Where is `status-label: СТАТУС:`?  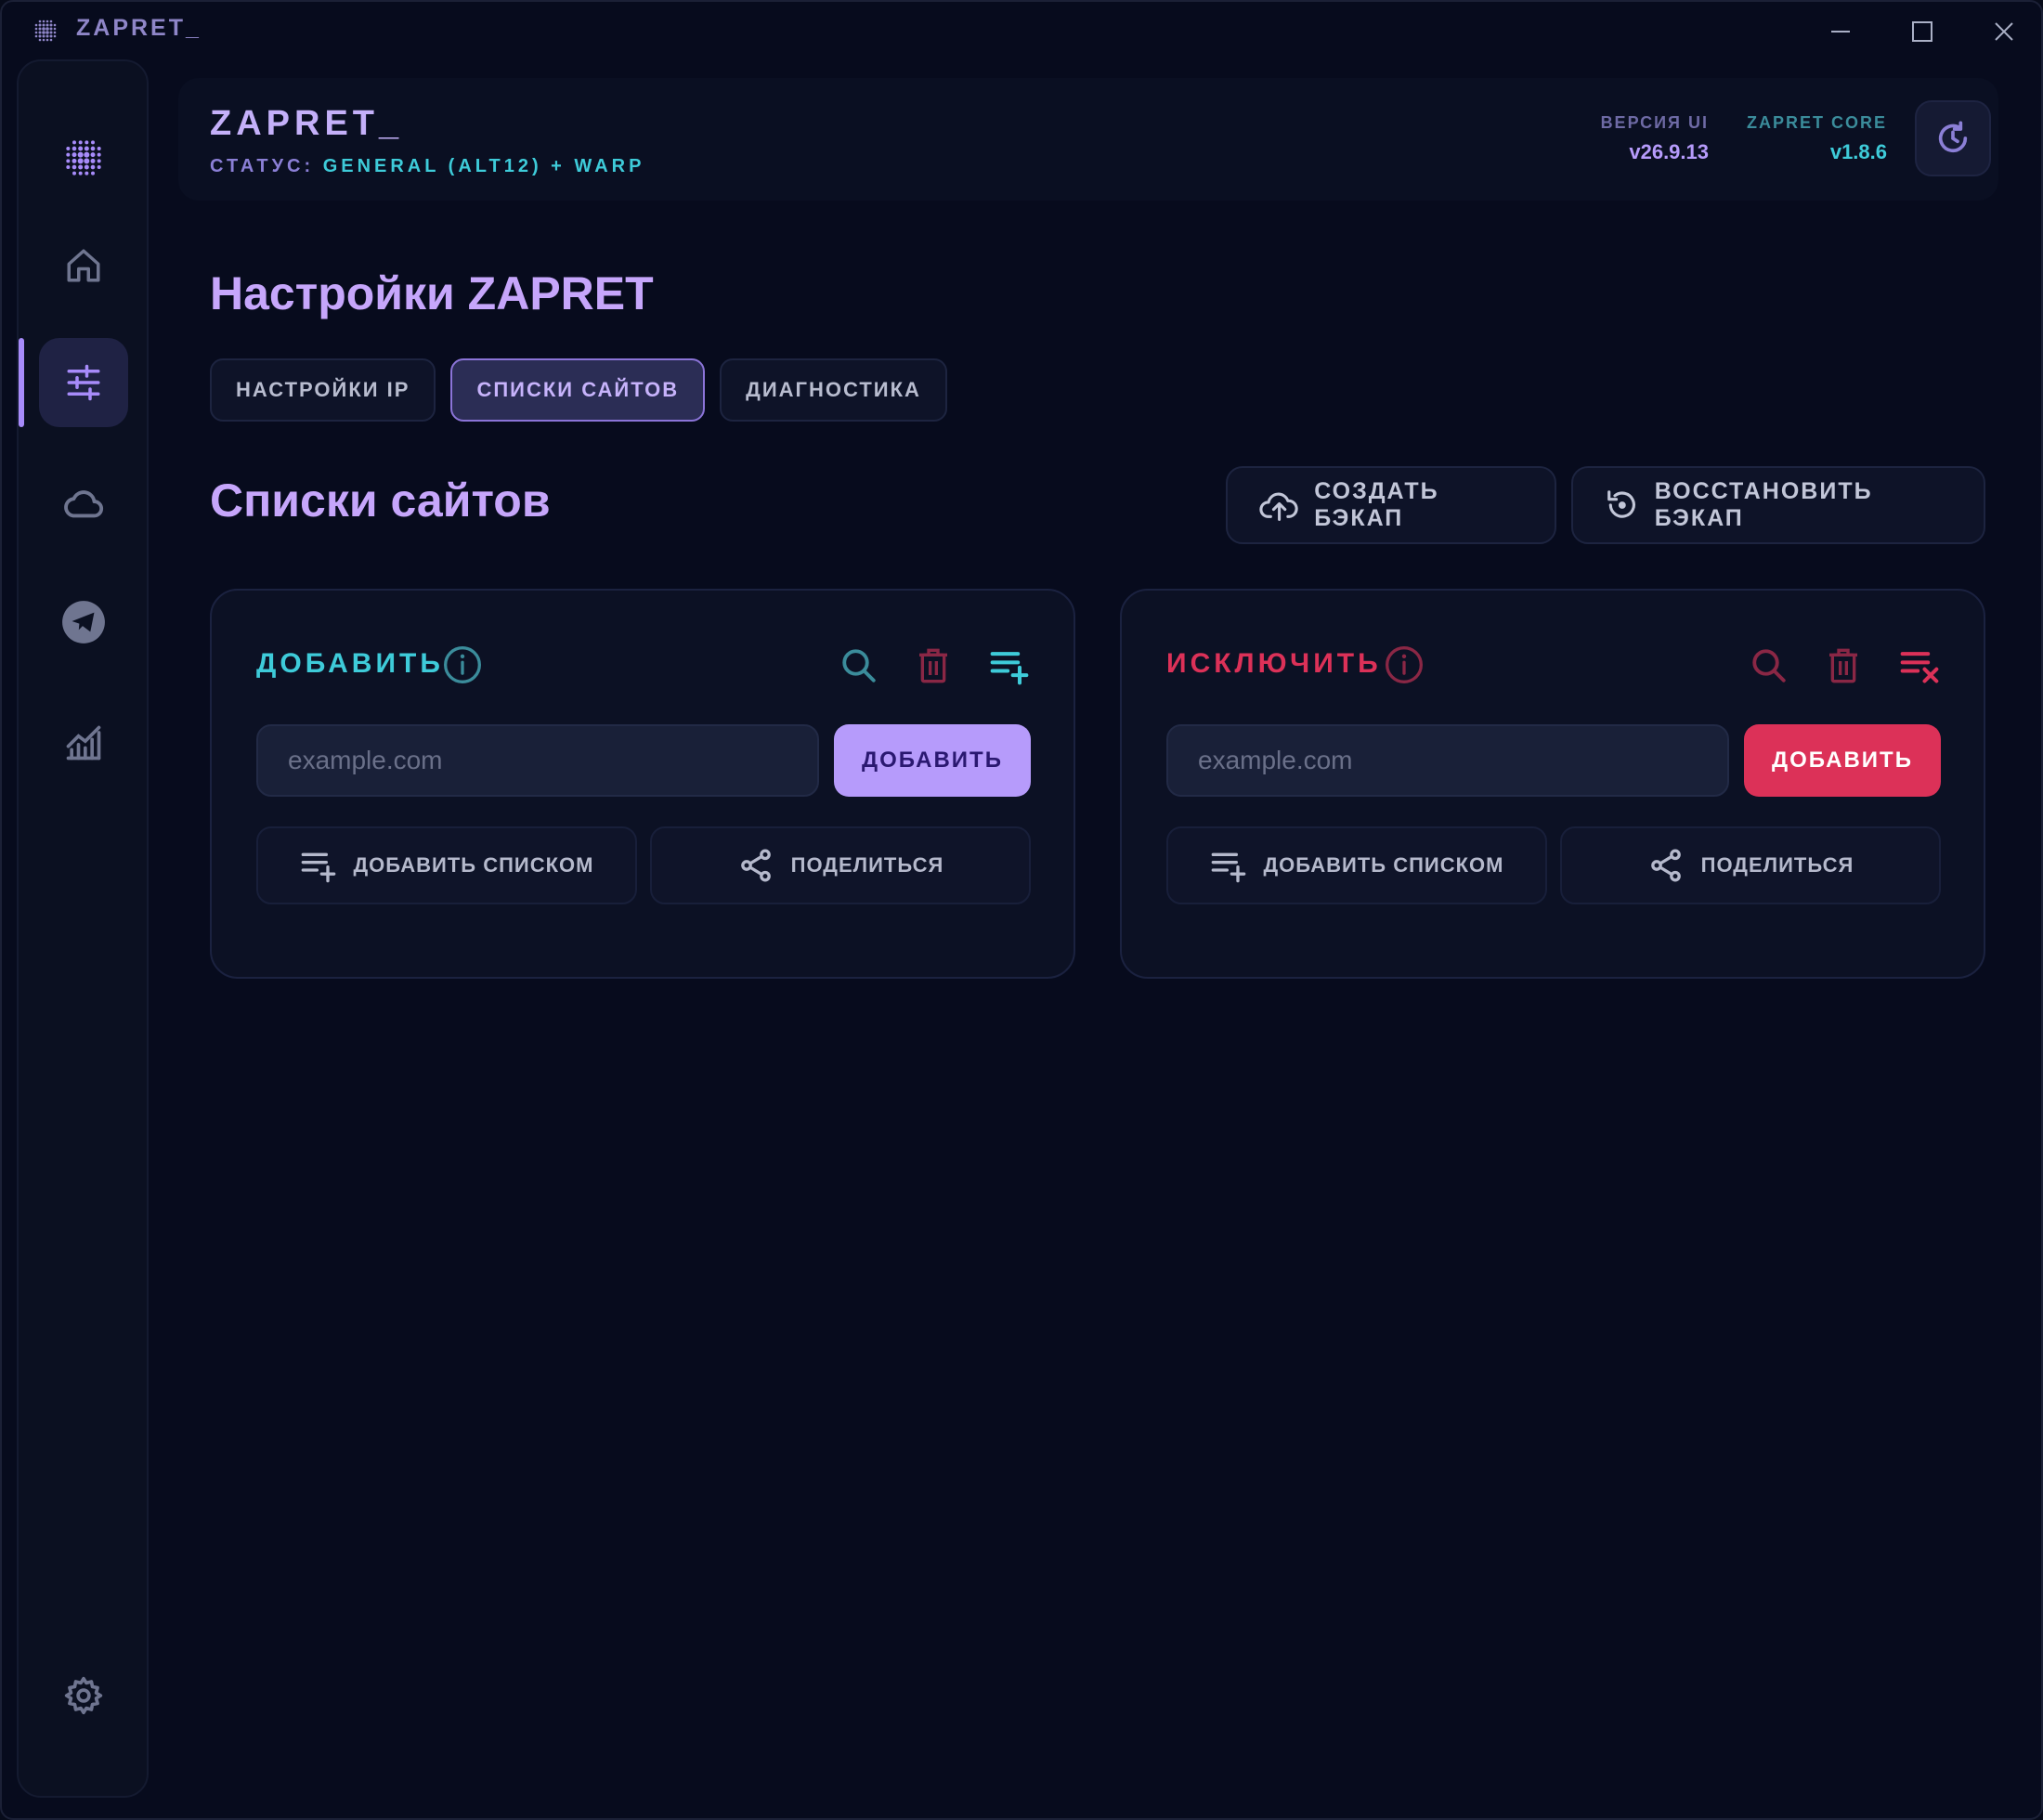 status-label: СТАТУС: is located at coordinates (262, 166).